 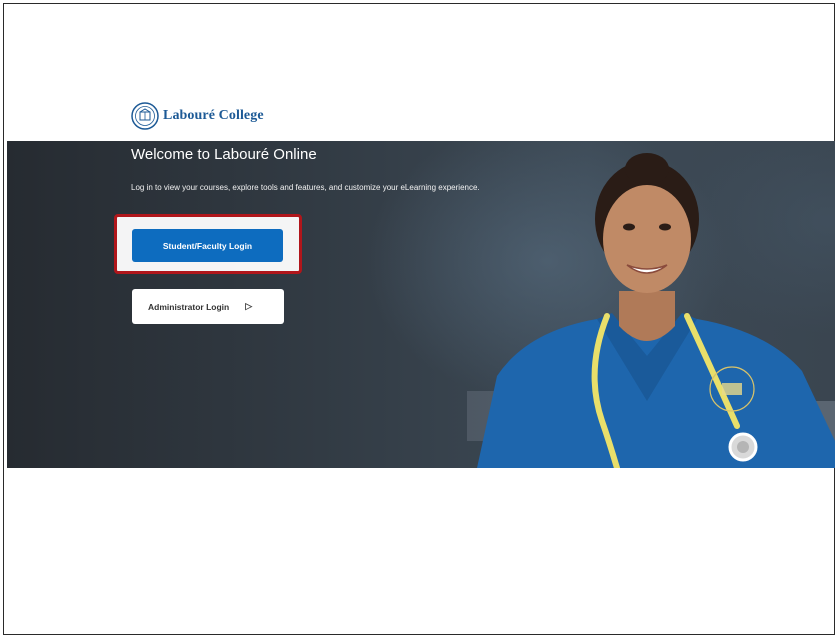 I want to click on college-seal-icon, so click(x=145, y=116).